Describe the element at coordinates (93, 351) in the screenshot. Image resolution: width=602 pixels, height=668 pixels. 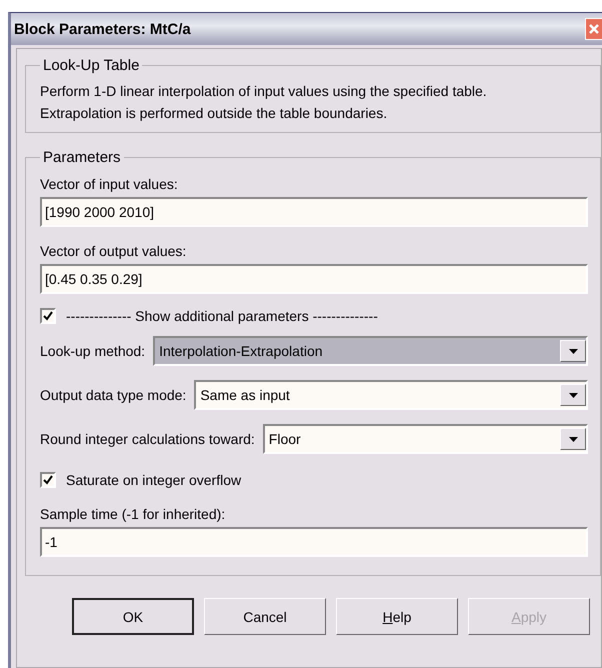
I see `field-label: Look-up method:` at that location.